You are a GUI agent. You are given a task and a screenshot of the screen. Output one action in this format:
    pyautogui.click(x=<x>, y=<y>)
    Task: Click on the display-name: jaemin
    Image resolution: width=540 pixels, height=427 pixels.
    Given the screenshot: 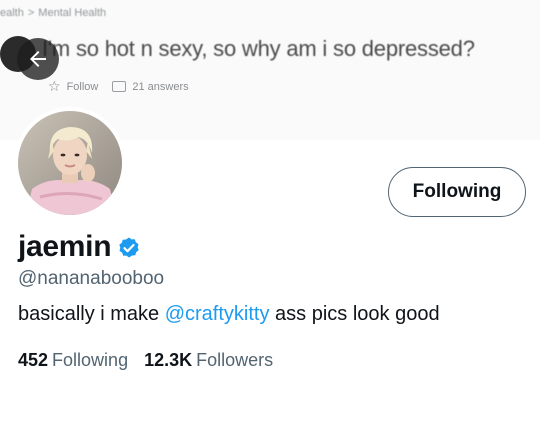 What is the action you would take?
    pyautogui.click(x=65, y=246)
    